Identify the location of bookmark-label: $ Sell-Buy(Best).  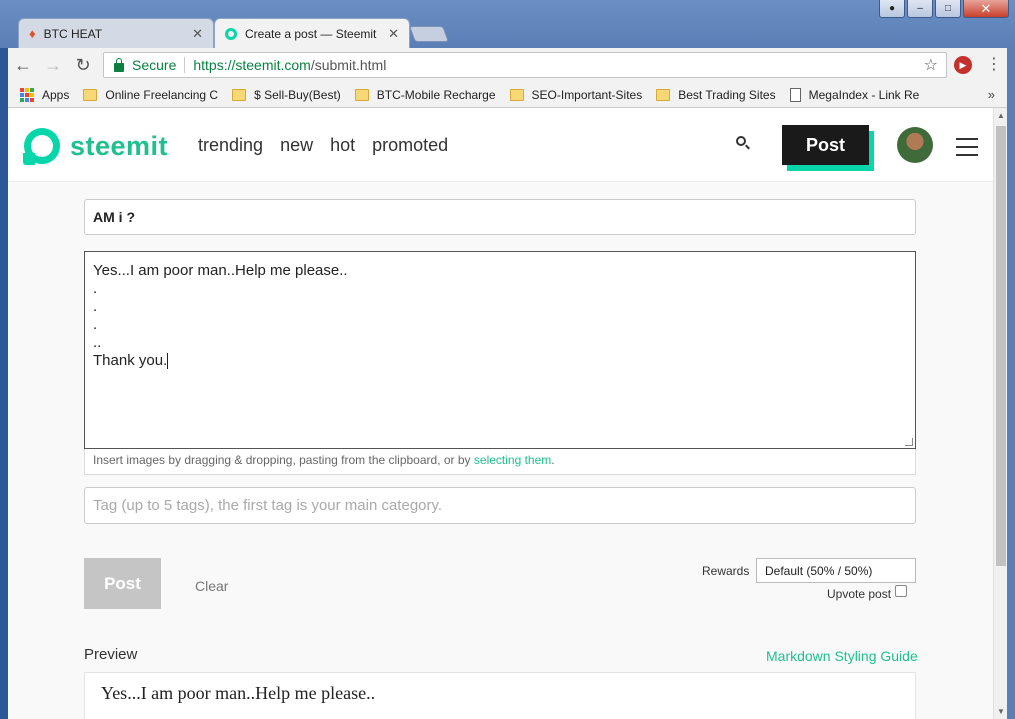
(297, 94).